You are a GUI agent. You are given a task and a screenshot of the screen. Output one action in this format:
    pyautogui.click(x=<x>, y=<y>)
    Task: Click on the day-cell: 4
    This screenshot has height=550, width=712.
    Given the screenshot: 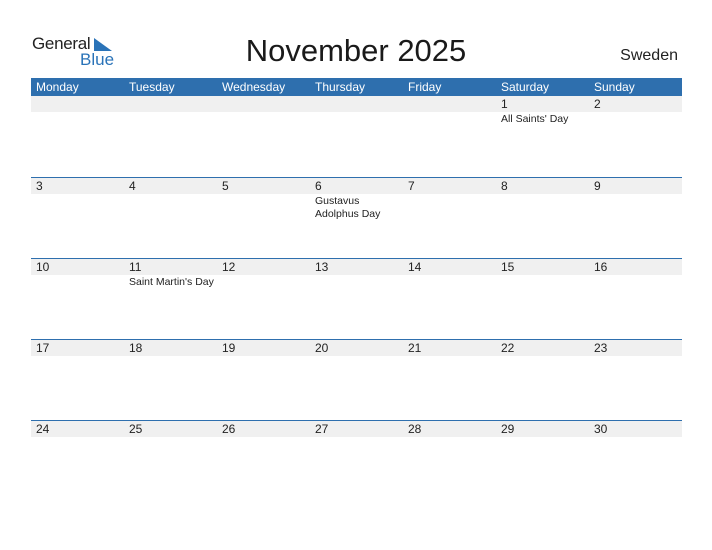 What is the action you would take?
    pyautogui.click(x=170, y=199)
    